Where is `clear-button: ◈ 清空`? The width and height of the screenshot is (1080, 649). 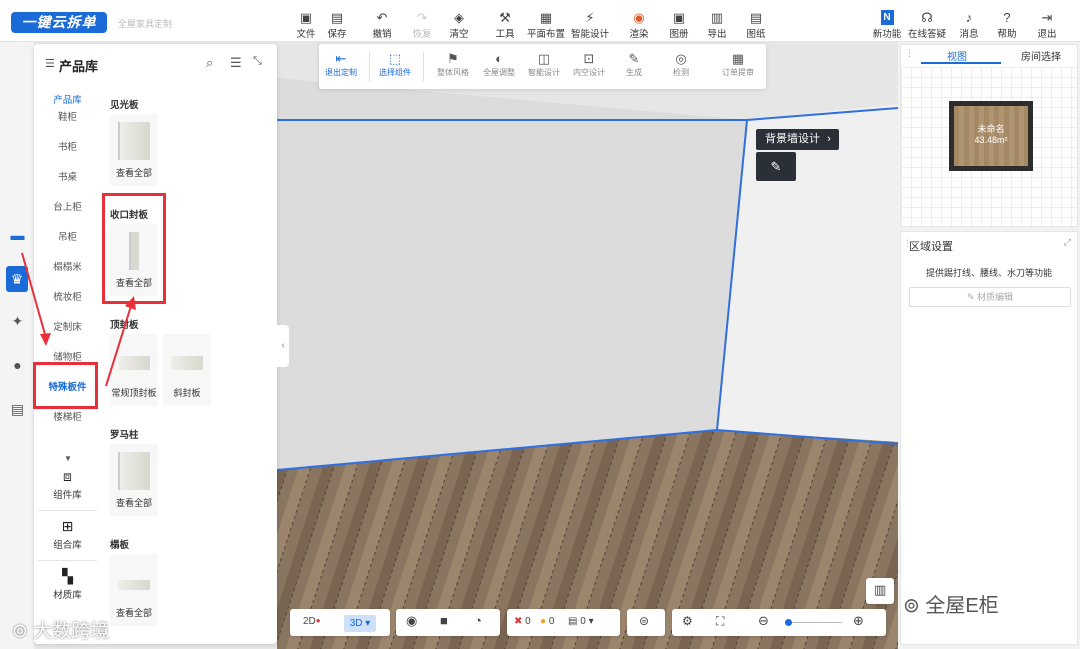 clear-button: ◈ 清空 is located at coordinates (459, 25).